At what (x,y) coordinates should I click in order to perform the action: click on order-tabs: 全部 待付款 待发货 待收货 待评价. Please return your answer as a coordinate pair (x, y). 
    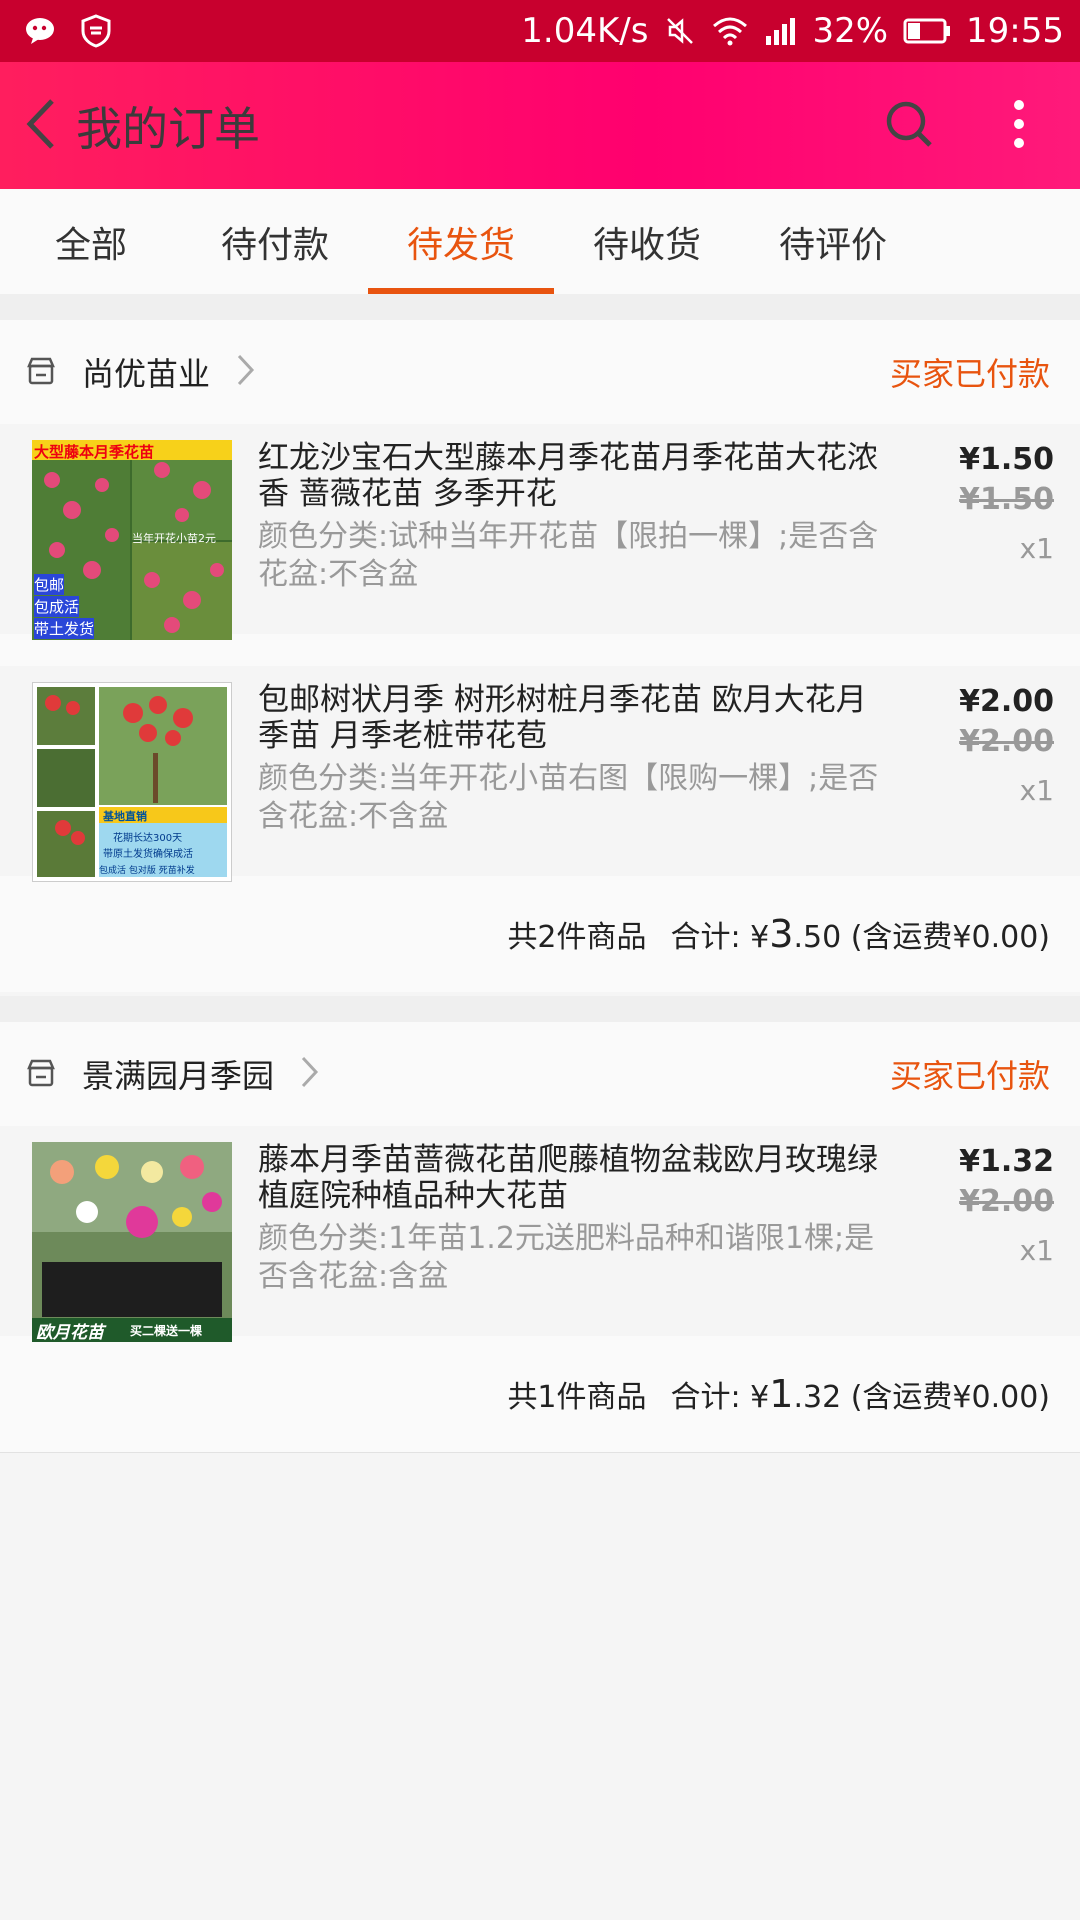
    Looking at the image, I should click on (540, 241).